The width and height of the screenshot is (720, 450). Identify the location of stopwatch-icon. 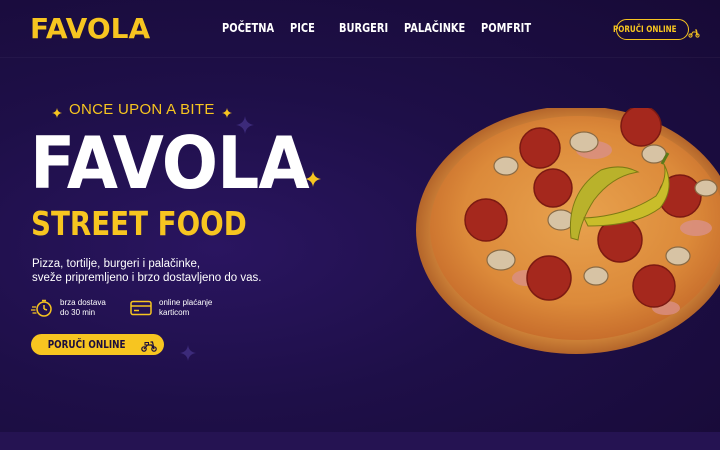
(42, 308).